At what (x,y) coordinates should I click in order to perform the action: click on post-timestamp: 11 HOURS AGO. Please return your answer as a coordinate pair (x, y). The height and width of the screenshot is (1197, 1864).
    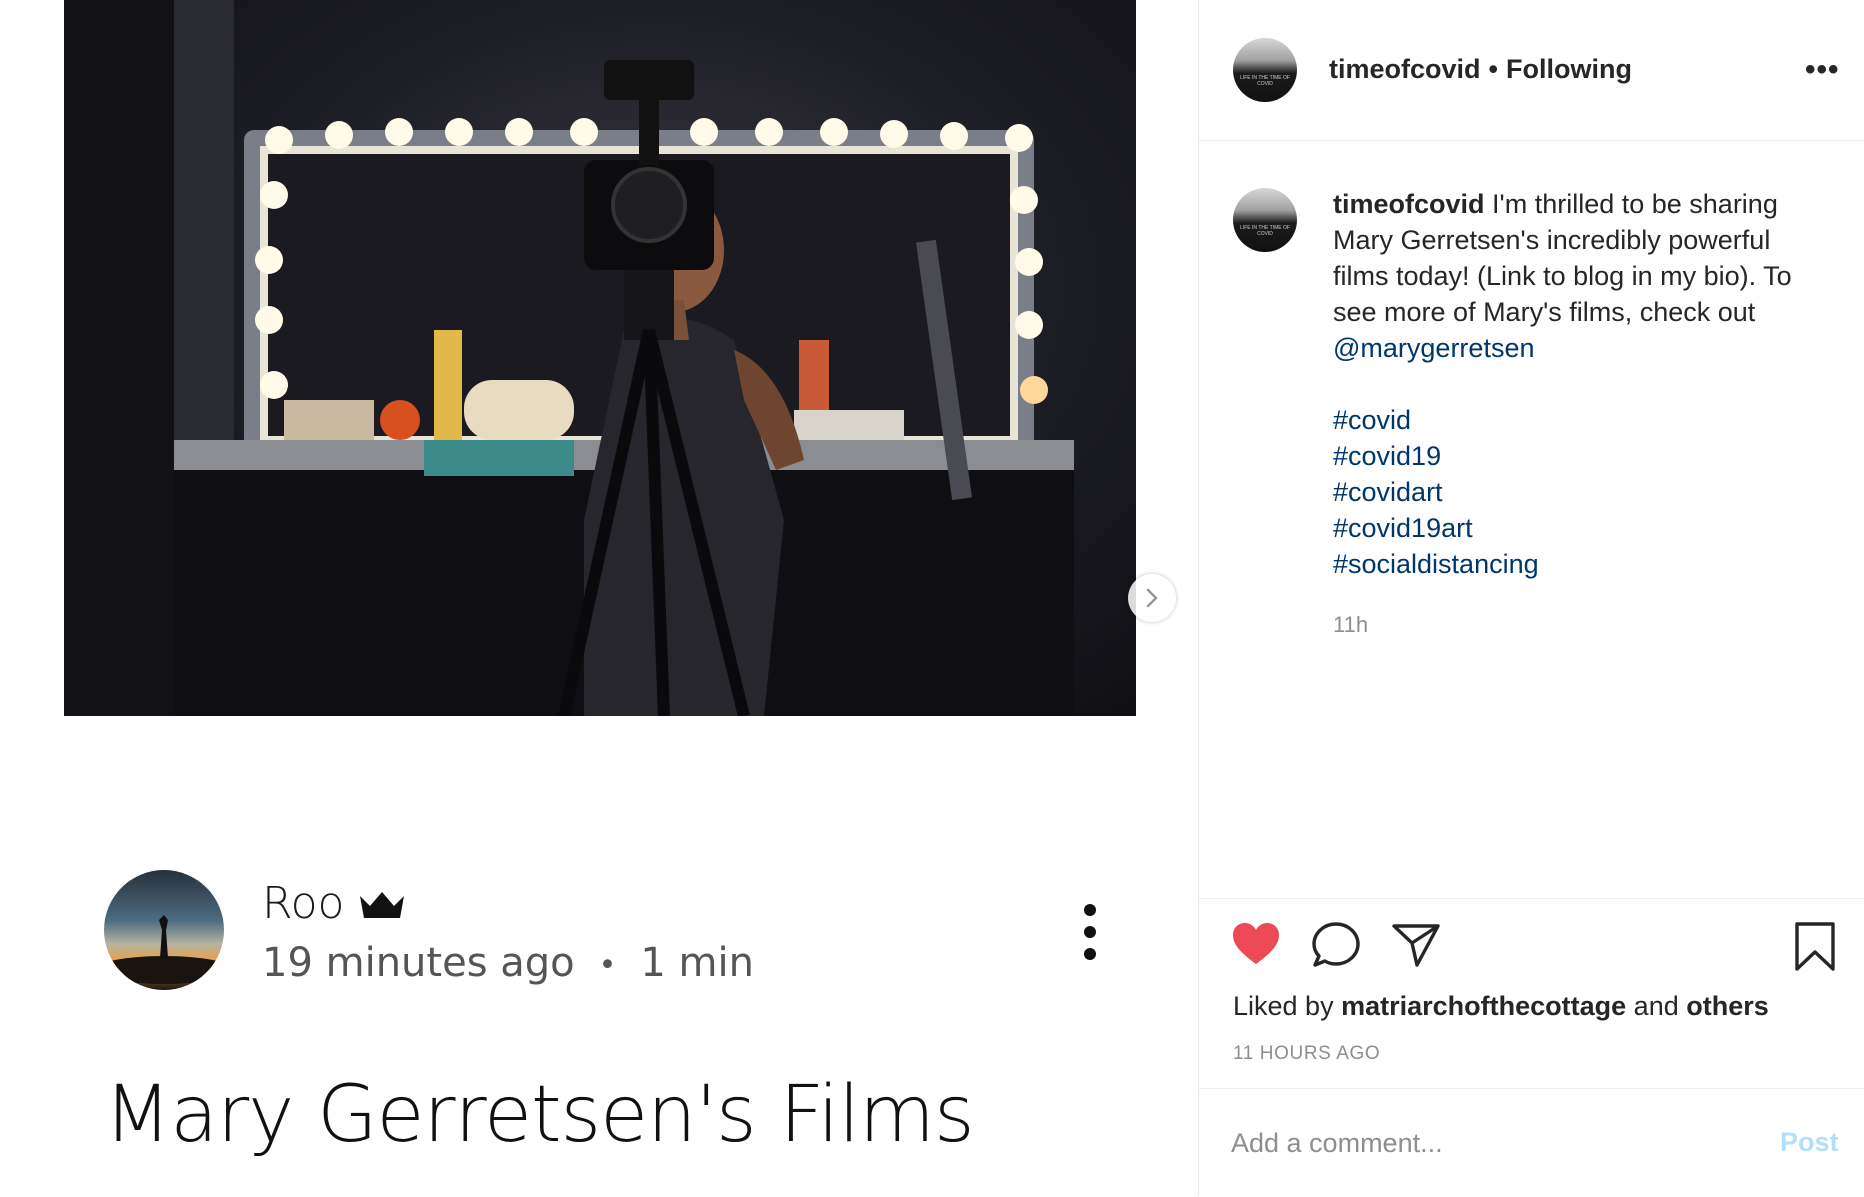
    Looking at the image, I should click on (1306, 1054).